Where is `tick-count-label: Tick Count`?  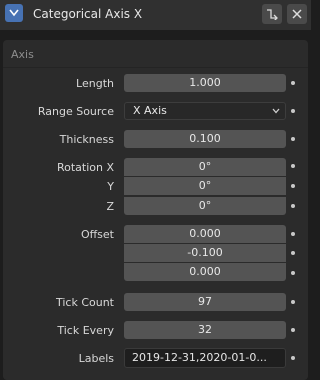 tick-count-label: Tick Count is located at coordinates (84, 302).